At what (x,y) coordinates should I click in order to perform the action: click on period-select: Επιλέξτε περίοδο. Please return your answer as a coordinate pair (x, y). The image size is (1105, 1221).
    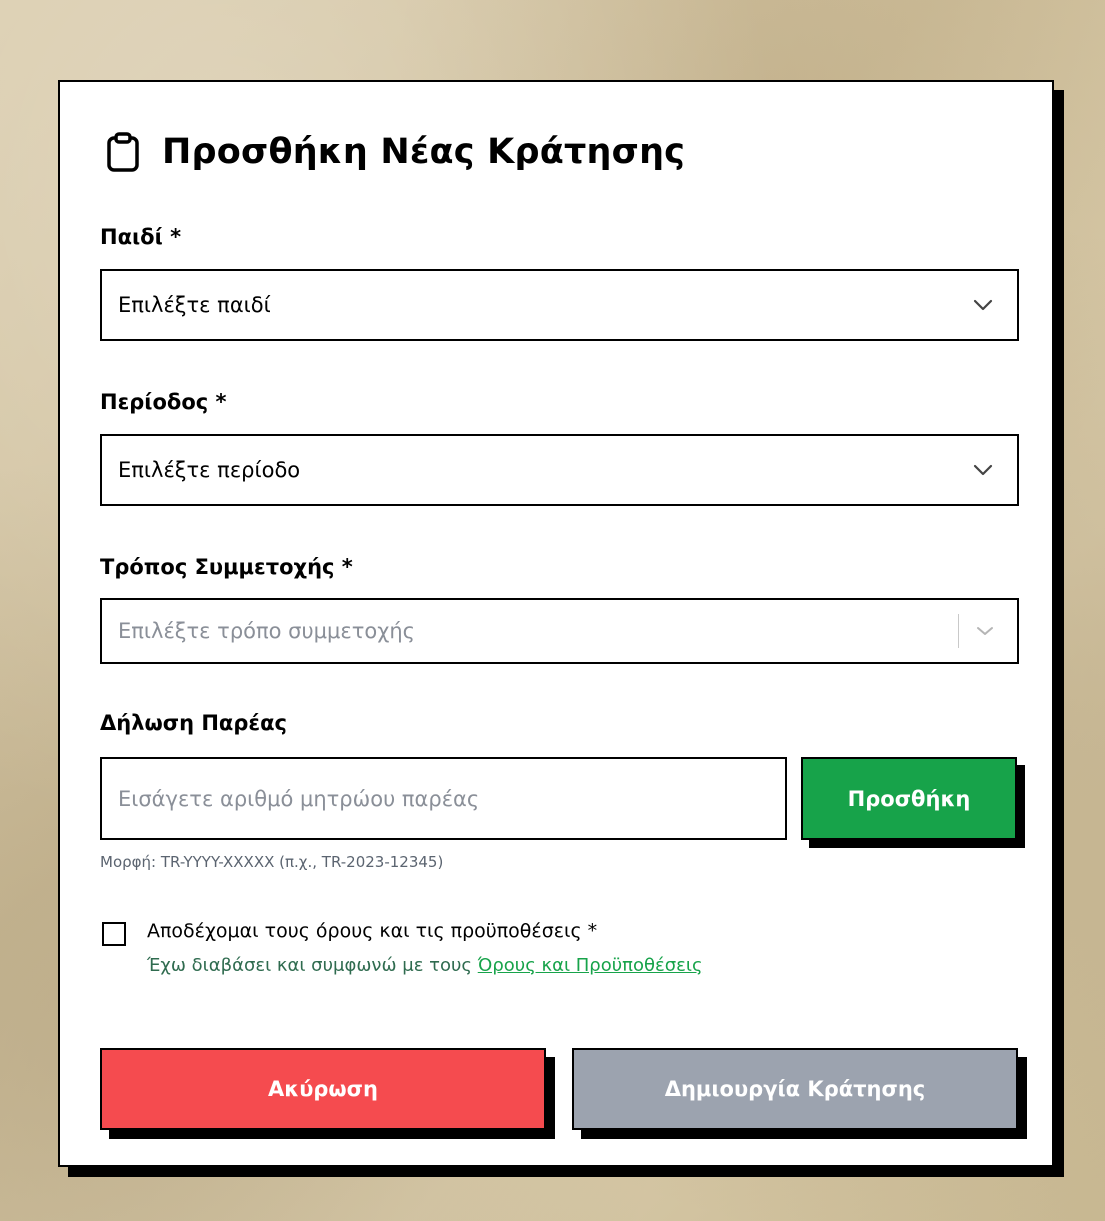
    Looking at the image, I should click on (559, 470).